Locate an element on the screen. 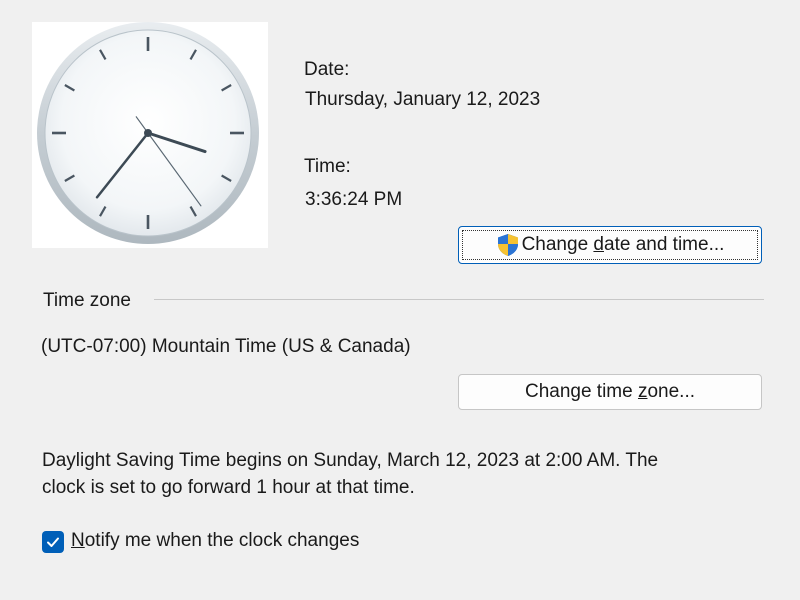 Image resolution: width=800 pixels, height=600 pixels. clock-face is located at coordinates (148, 133).